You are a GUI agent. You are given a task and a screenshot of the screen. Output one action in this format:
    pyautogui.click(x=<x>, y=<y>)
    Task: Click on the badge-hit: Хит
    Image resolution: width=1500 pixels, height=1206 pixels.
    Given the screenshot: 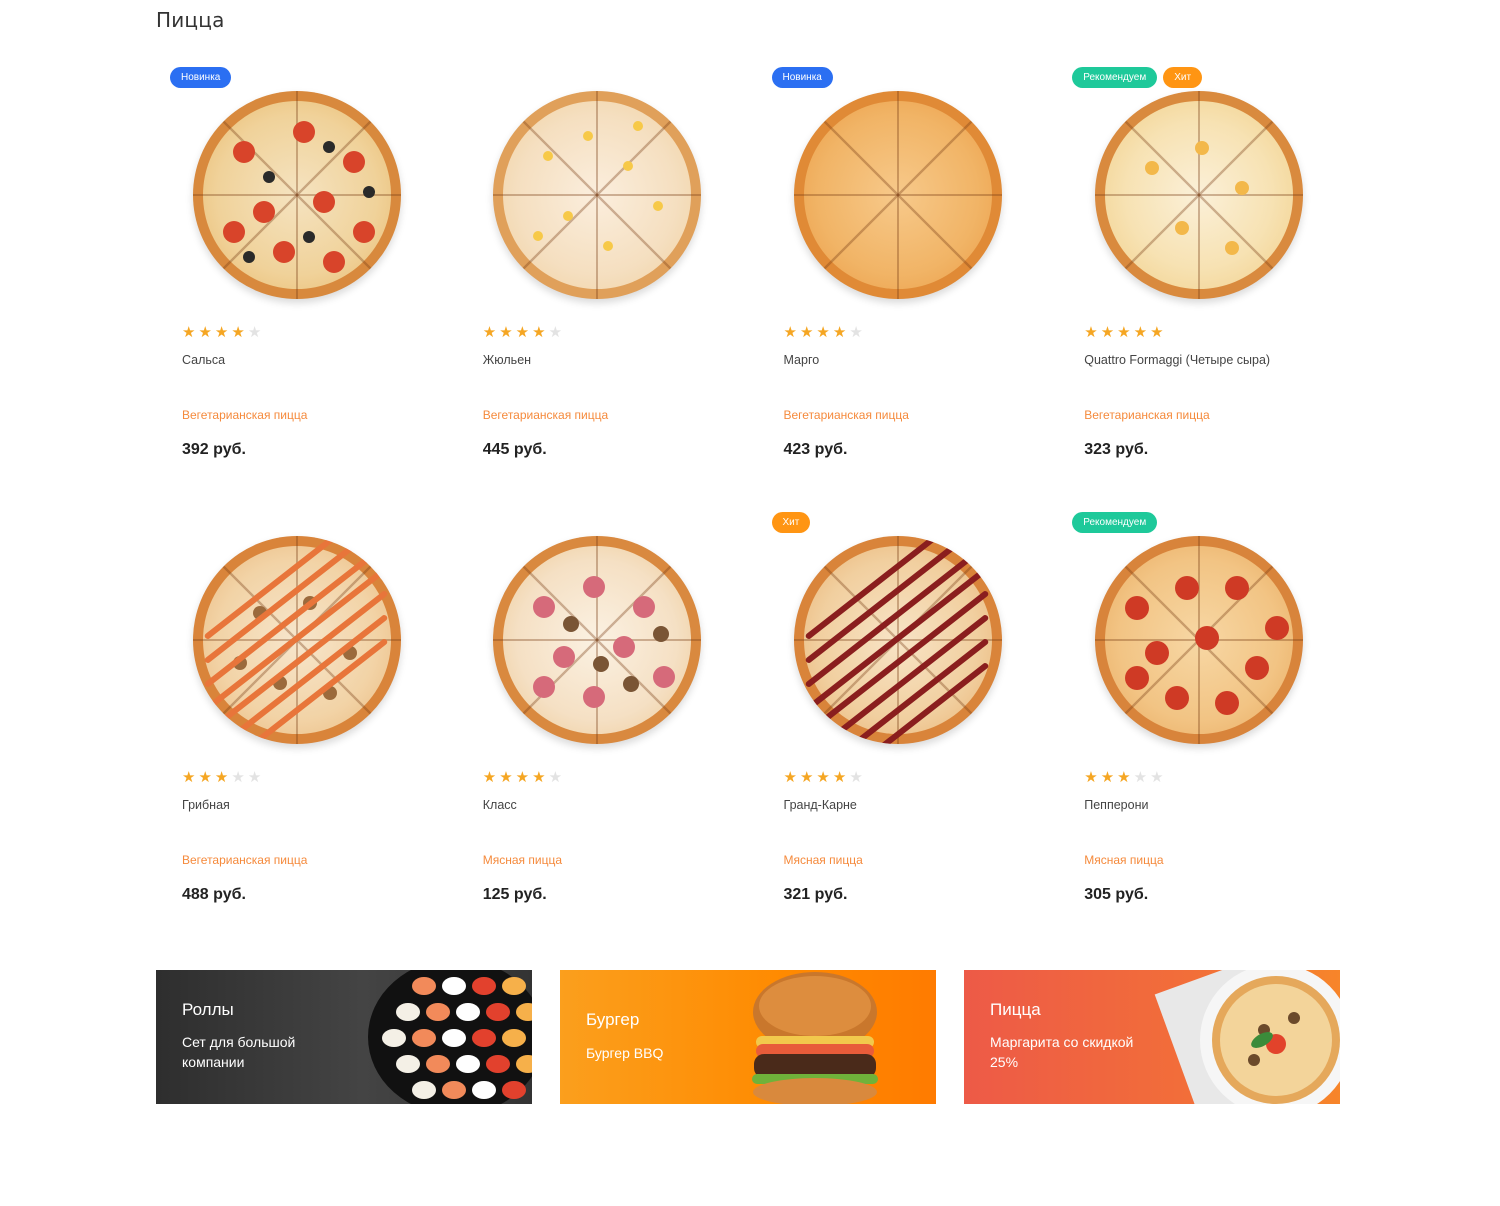 What is the action you would take?
    pyautogui.click(x=791, y=522)
    